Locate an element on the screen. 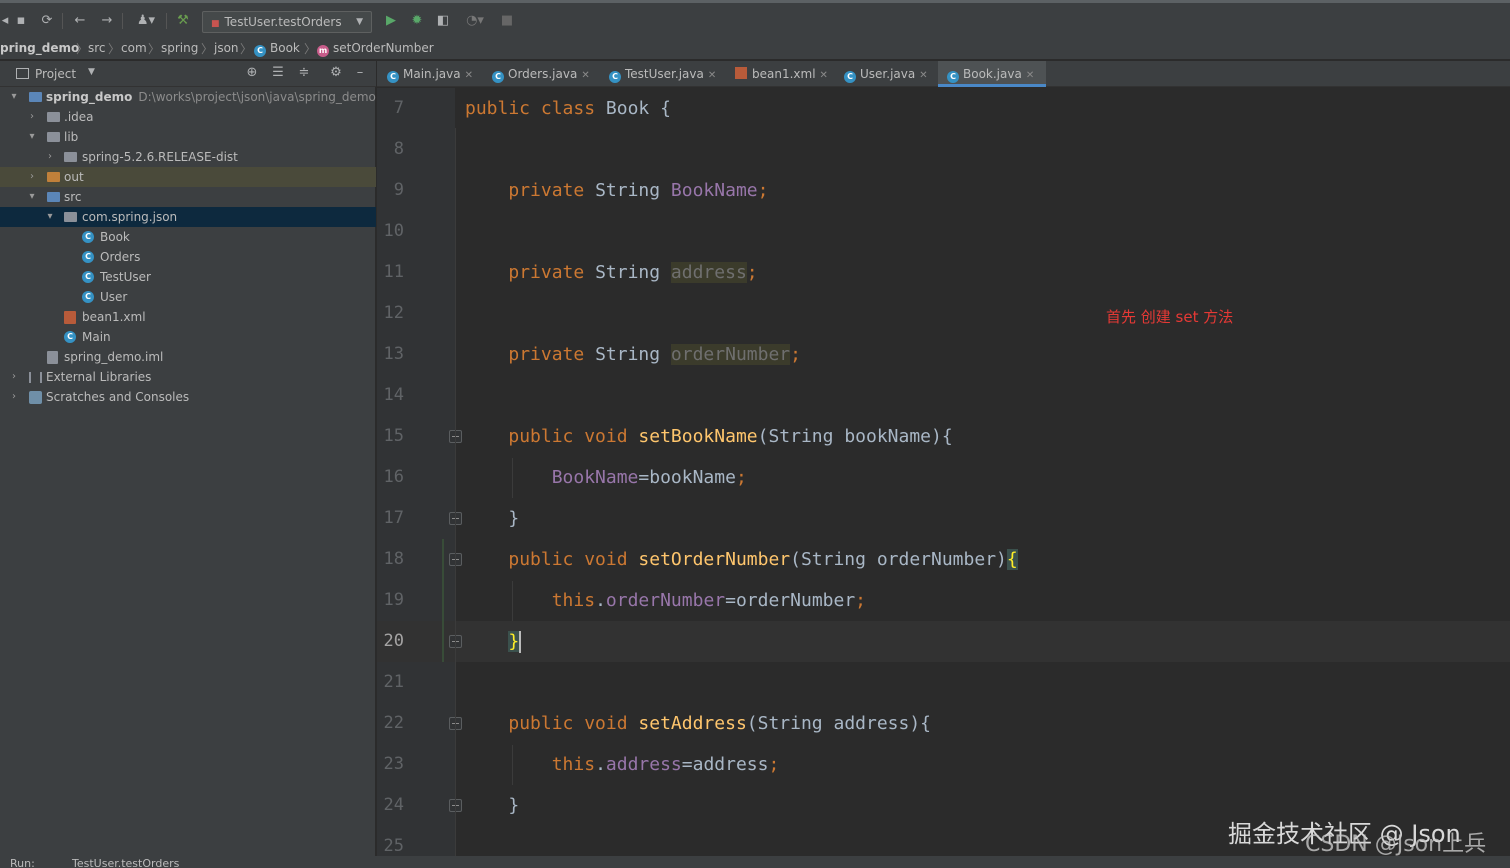 The width and height of the screenshot is (1510, 868). profile-icon: ◔▾ is located at coordinates (475, 21).